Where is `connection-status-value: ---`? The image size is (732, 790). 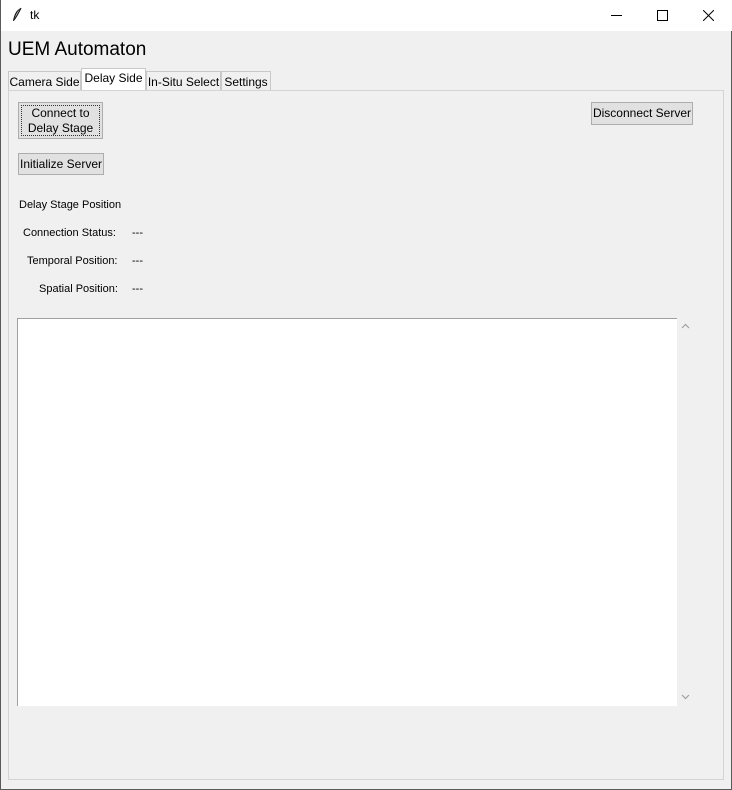
connection-status-value: --- is located at coordinates (137, 233).